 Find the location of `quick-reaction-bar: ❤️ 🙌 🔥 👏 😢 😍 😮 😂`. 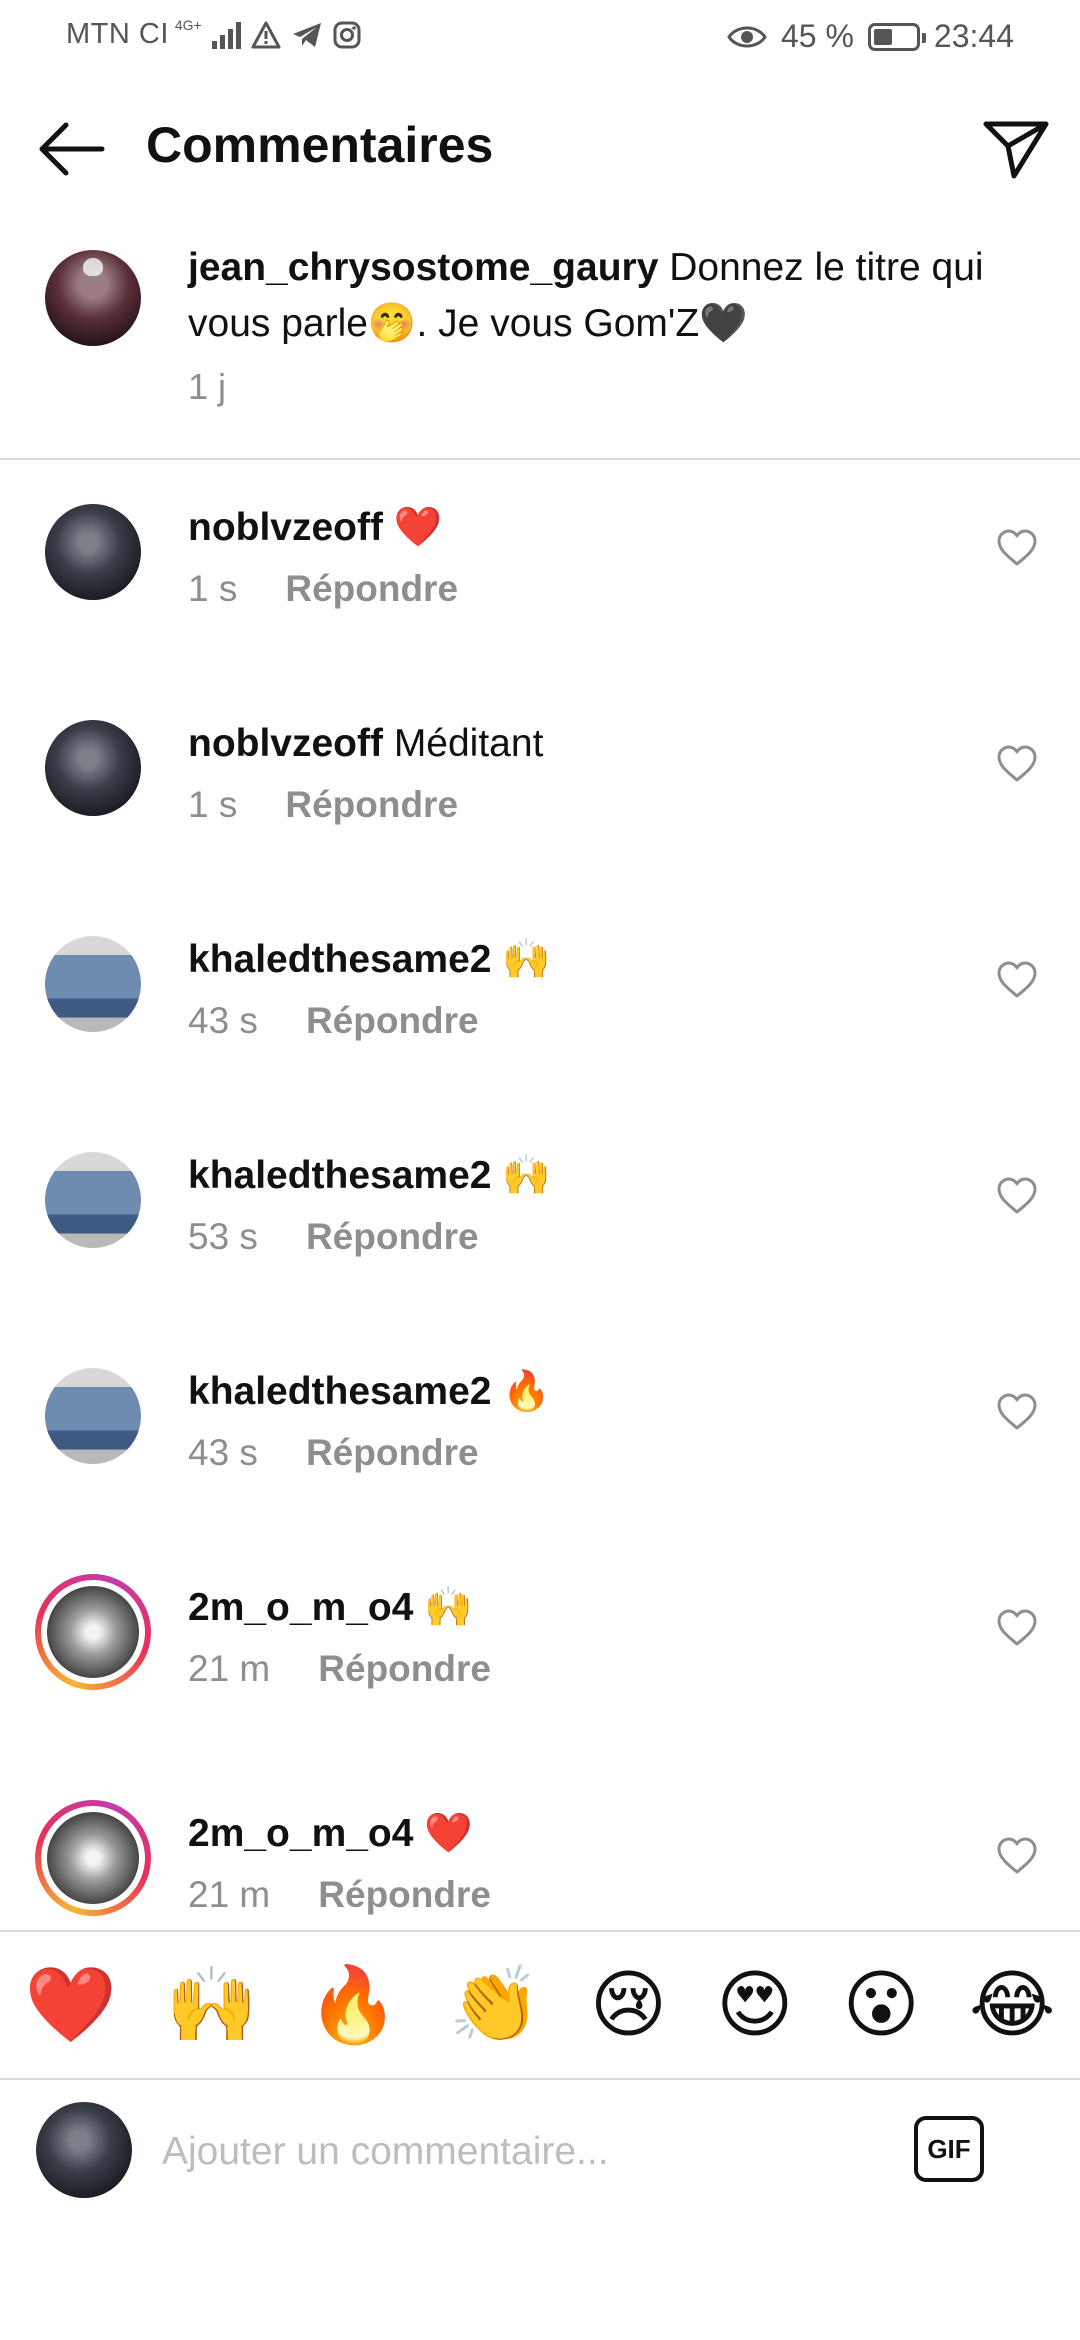

quick-reaction-bar: ❤️ 🙌 🔥 👏 😢 😍 😮 😂 is located at coordinates (540, 2005).